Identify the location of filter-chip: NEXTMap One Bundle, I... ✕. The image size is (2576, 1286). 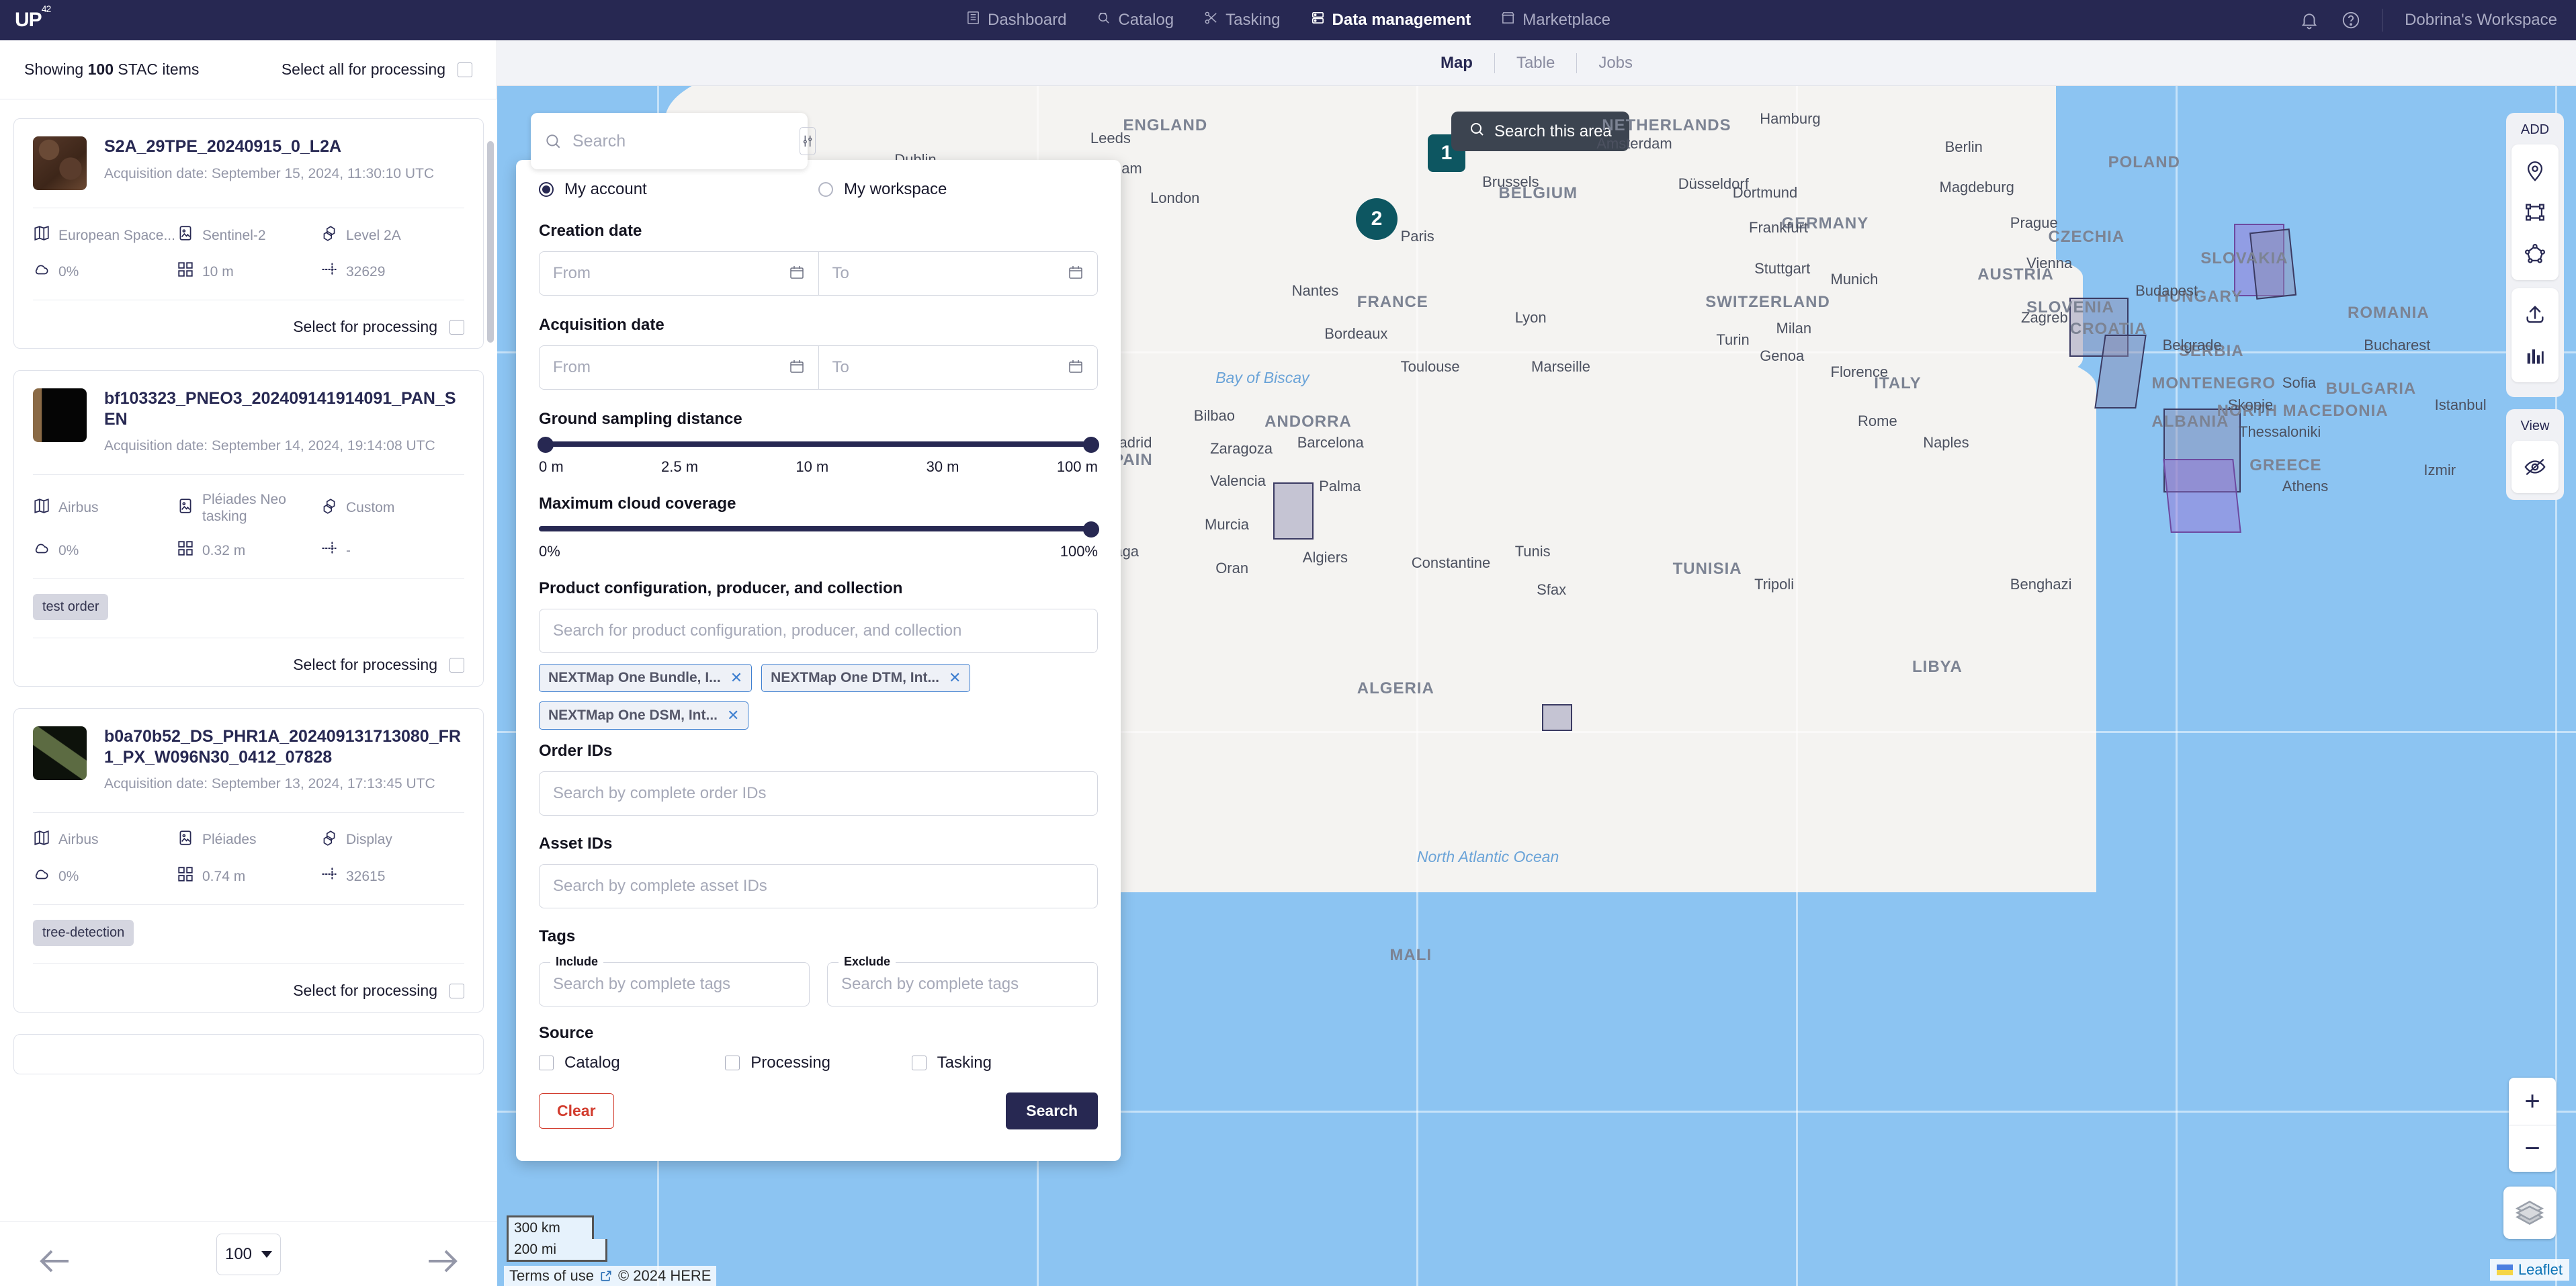
(646, 678).